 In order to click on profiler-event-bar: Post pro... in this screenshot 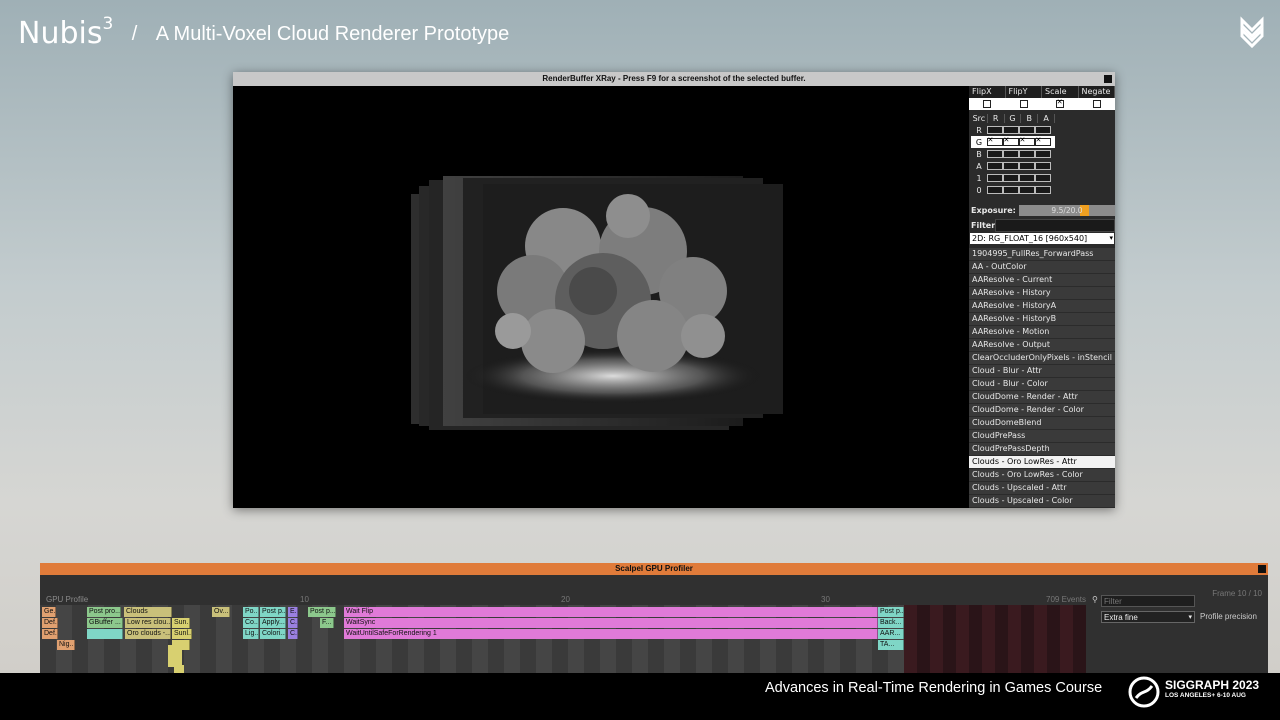, I will do `click(104, 612)`.